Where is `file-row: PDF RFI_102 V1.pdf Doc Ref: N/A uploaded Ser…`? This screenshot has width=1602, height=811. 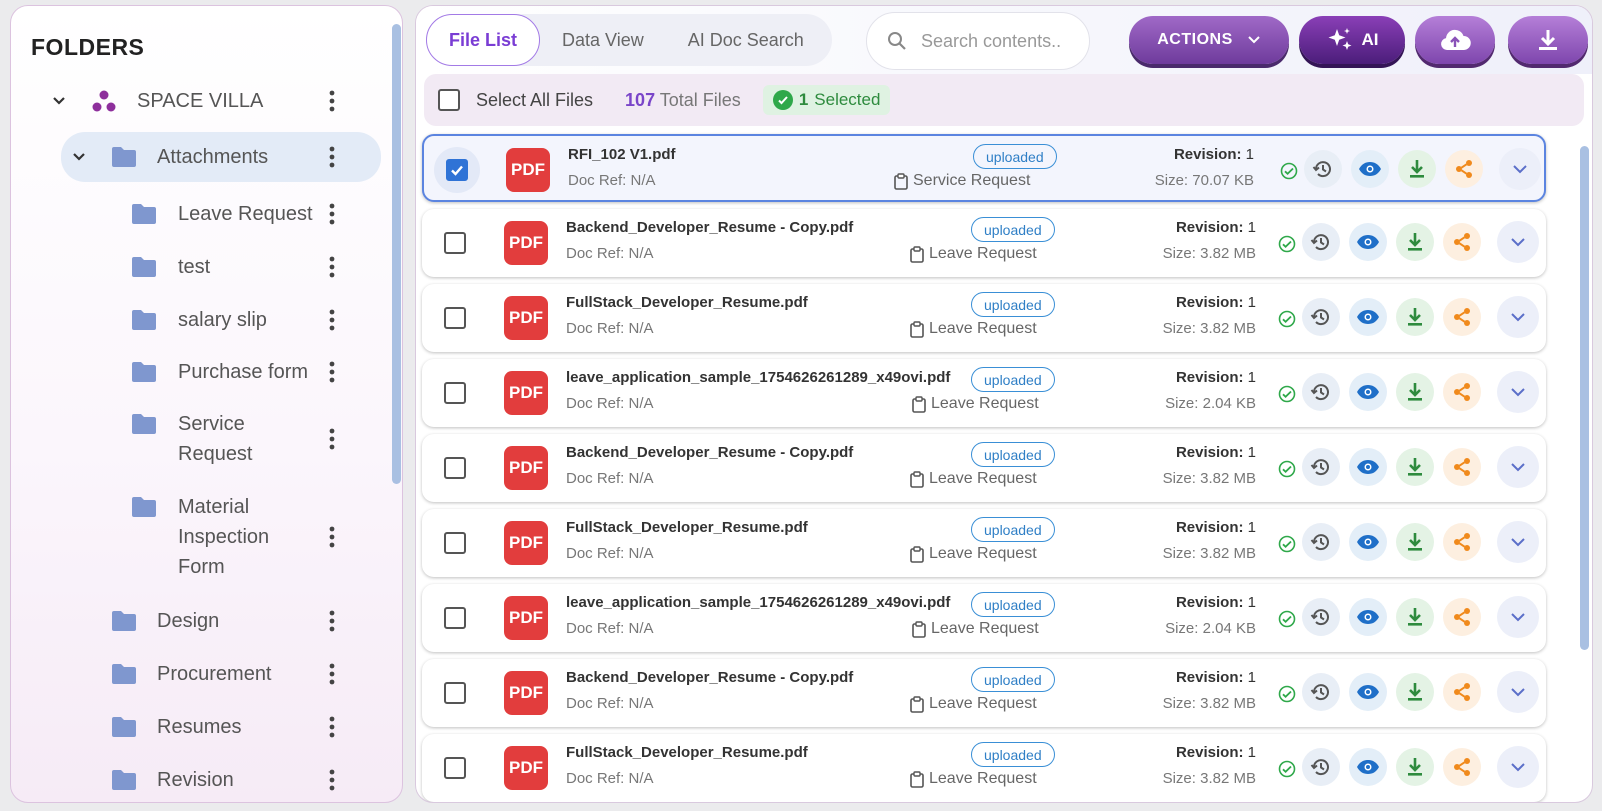 file-row: PDF RFI_102 V1.pdf Doc Ref: N/A uploaded Ser… is located at coordinates (984, 168).